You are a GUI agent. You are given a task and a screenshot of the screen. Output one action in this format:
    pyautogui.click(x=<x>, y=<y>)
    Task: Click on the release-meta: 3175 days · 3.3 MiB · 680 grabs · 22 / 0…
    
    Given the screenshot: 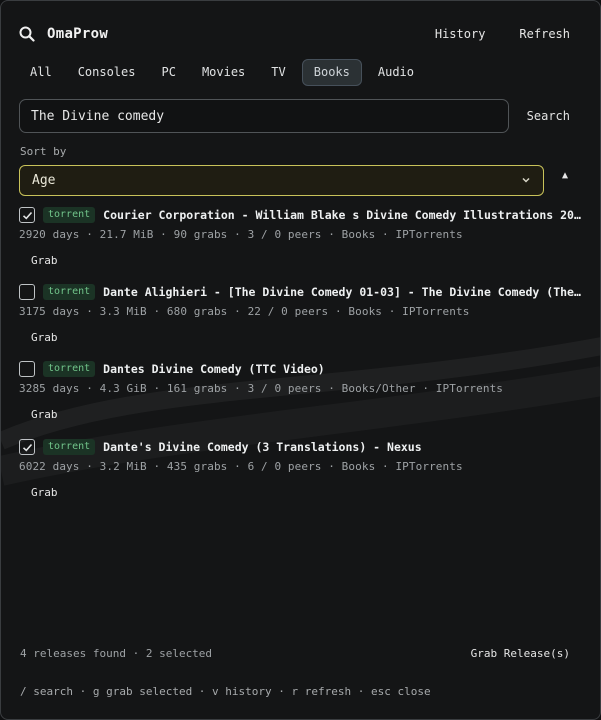 What is the action you would take?
    pyautogui.click(x=244, y=311)
    